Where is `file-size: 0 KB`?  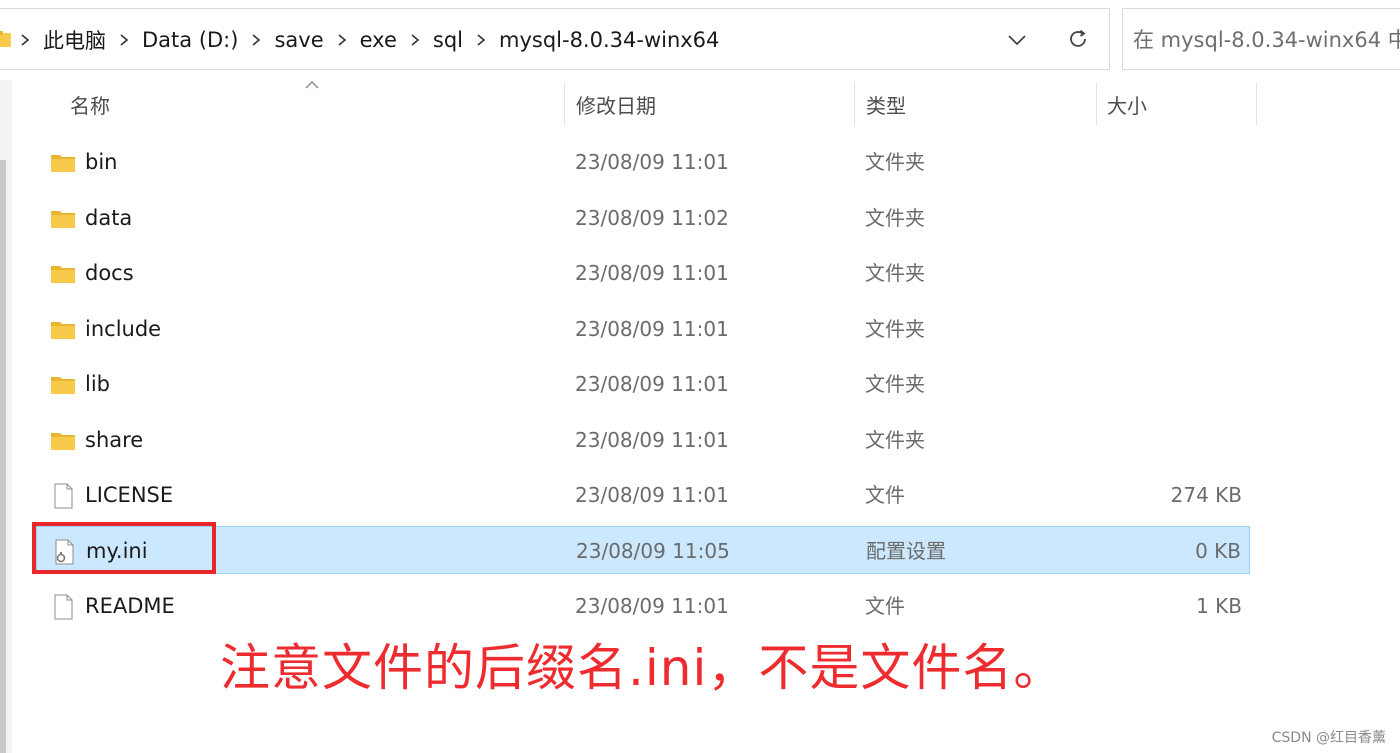
file-size: 0 KB is located at coordinates (1218, 551).